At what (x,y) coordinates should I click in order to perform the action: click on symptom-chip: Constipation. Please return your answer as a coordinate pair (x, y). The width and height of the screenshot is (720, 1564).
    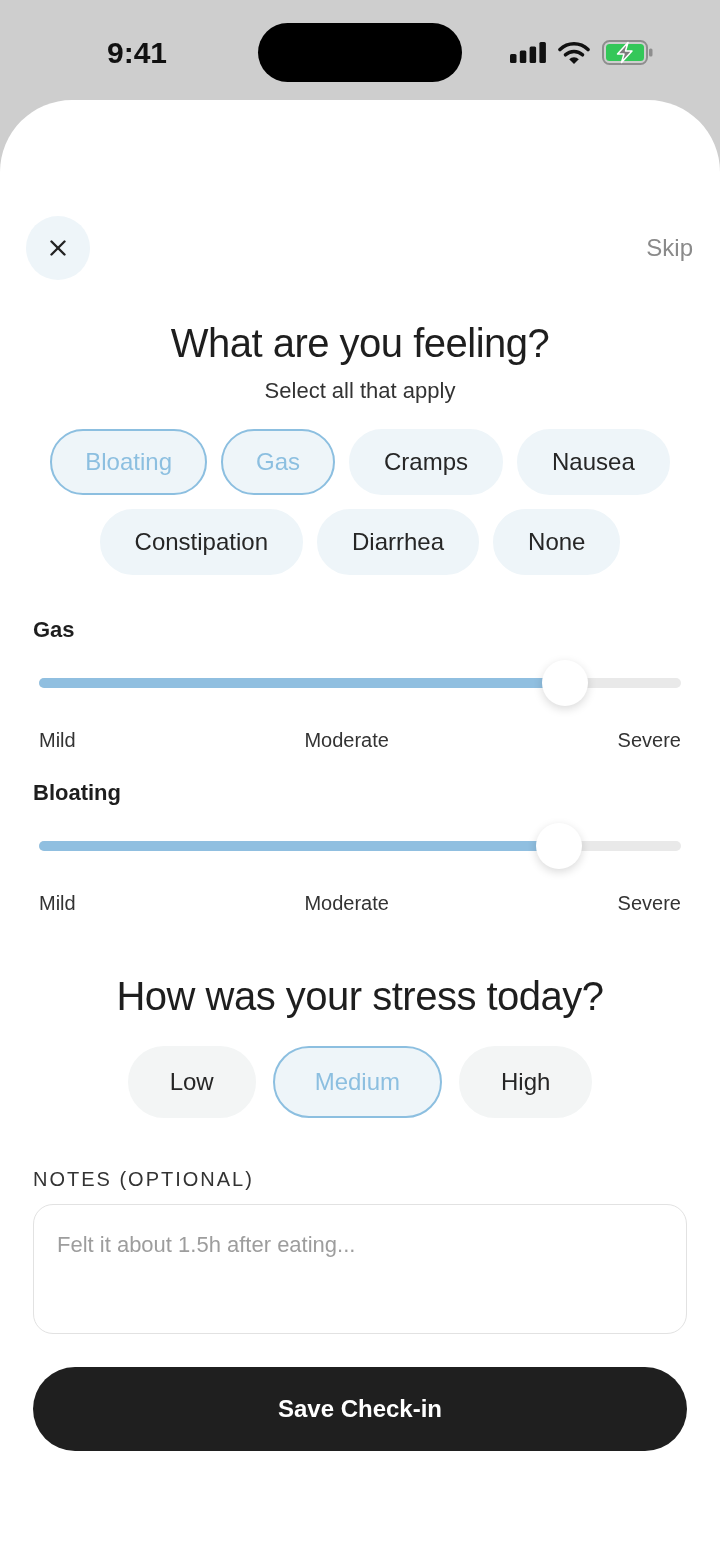
    Looking at the image, I should click on (201, 542).